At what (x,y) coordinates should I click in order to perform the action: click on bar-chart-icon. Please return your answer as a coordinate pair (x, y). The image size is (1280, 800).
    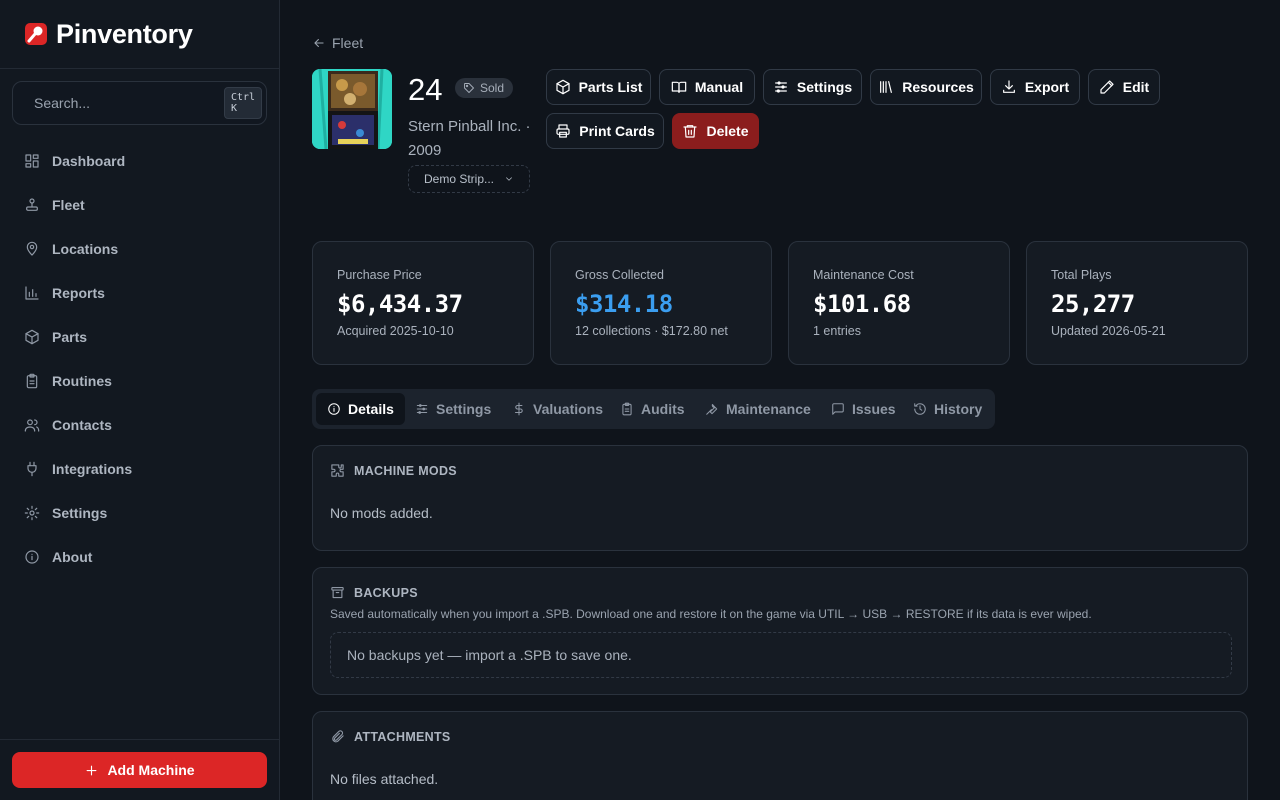
    Looking at the image, I should click on (32, 293).